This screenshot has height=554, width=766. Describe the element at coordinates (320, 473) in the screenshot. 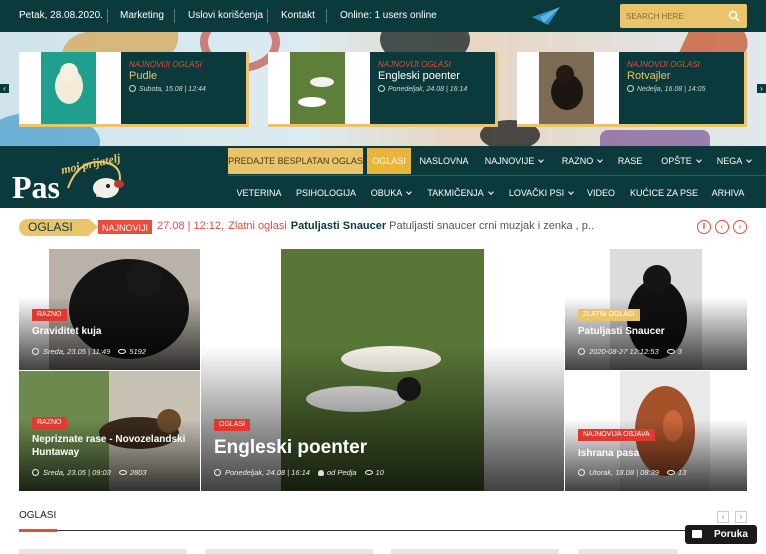

I see `user-icon` at that location.